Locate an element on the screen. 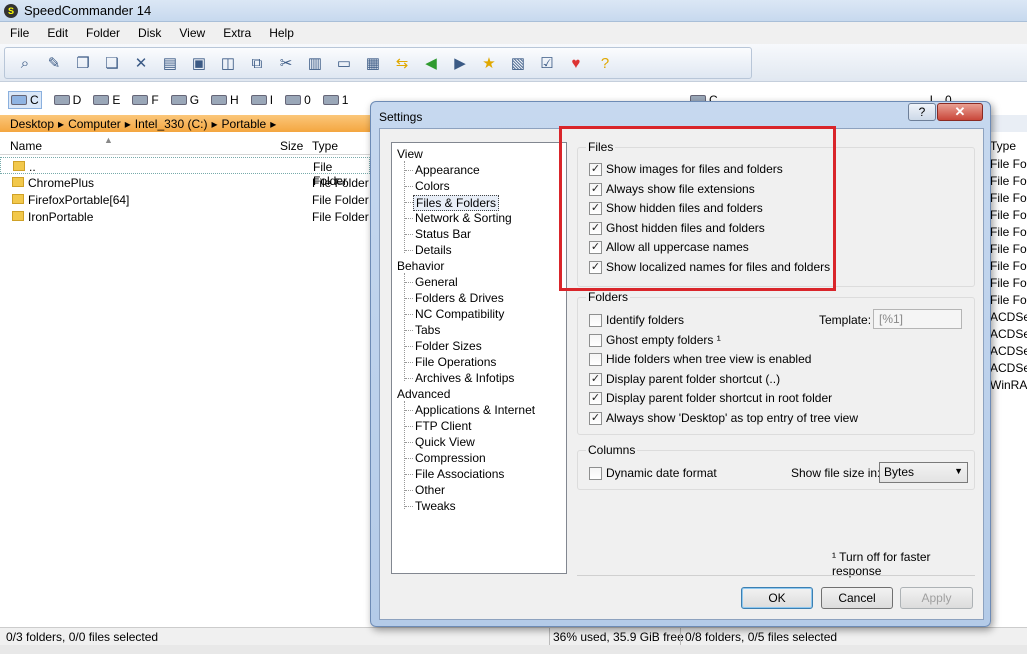 This screenshot has height=654, width=1027. help-button: ? is located at coordinates (922, 112).